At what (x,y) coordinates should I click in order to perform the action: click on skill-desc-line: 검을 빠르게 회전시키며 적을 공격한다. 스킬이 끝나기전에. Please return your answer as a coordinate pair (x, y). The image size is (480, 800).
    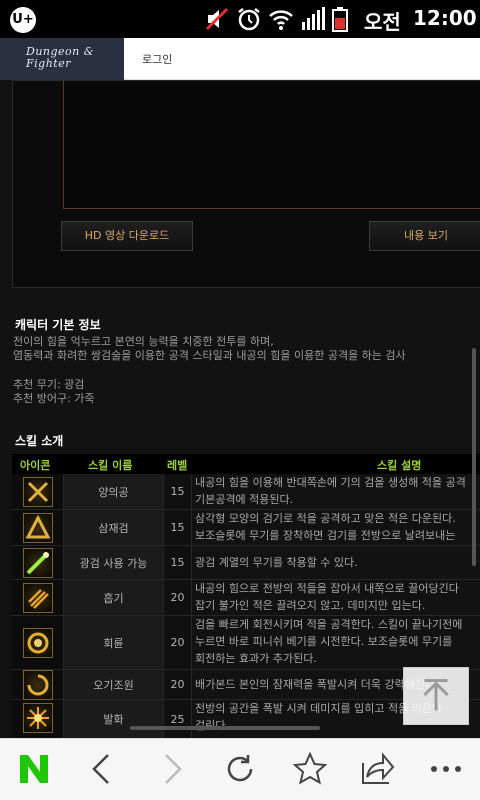
    Looking at the image, I should click on (329, 624).